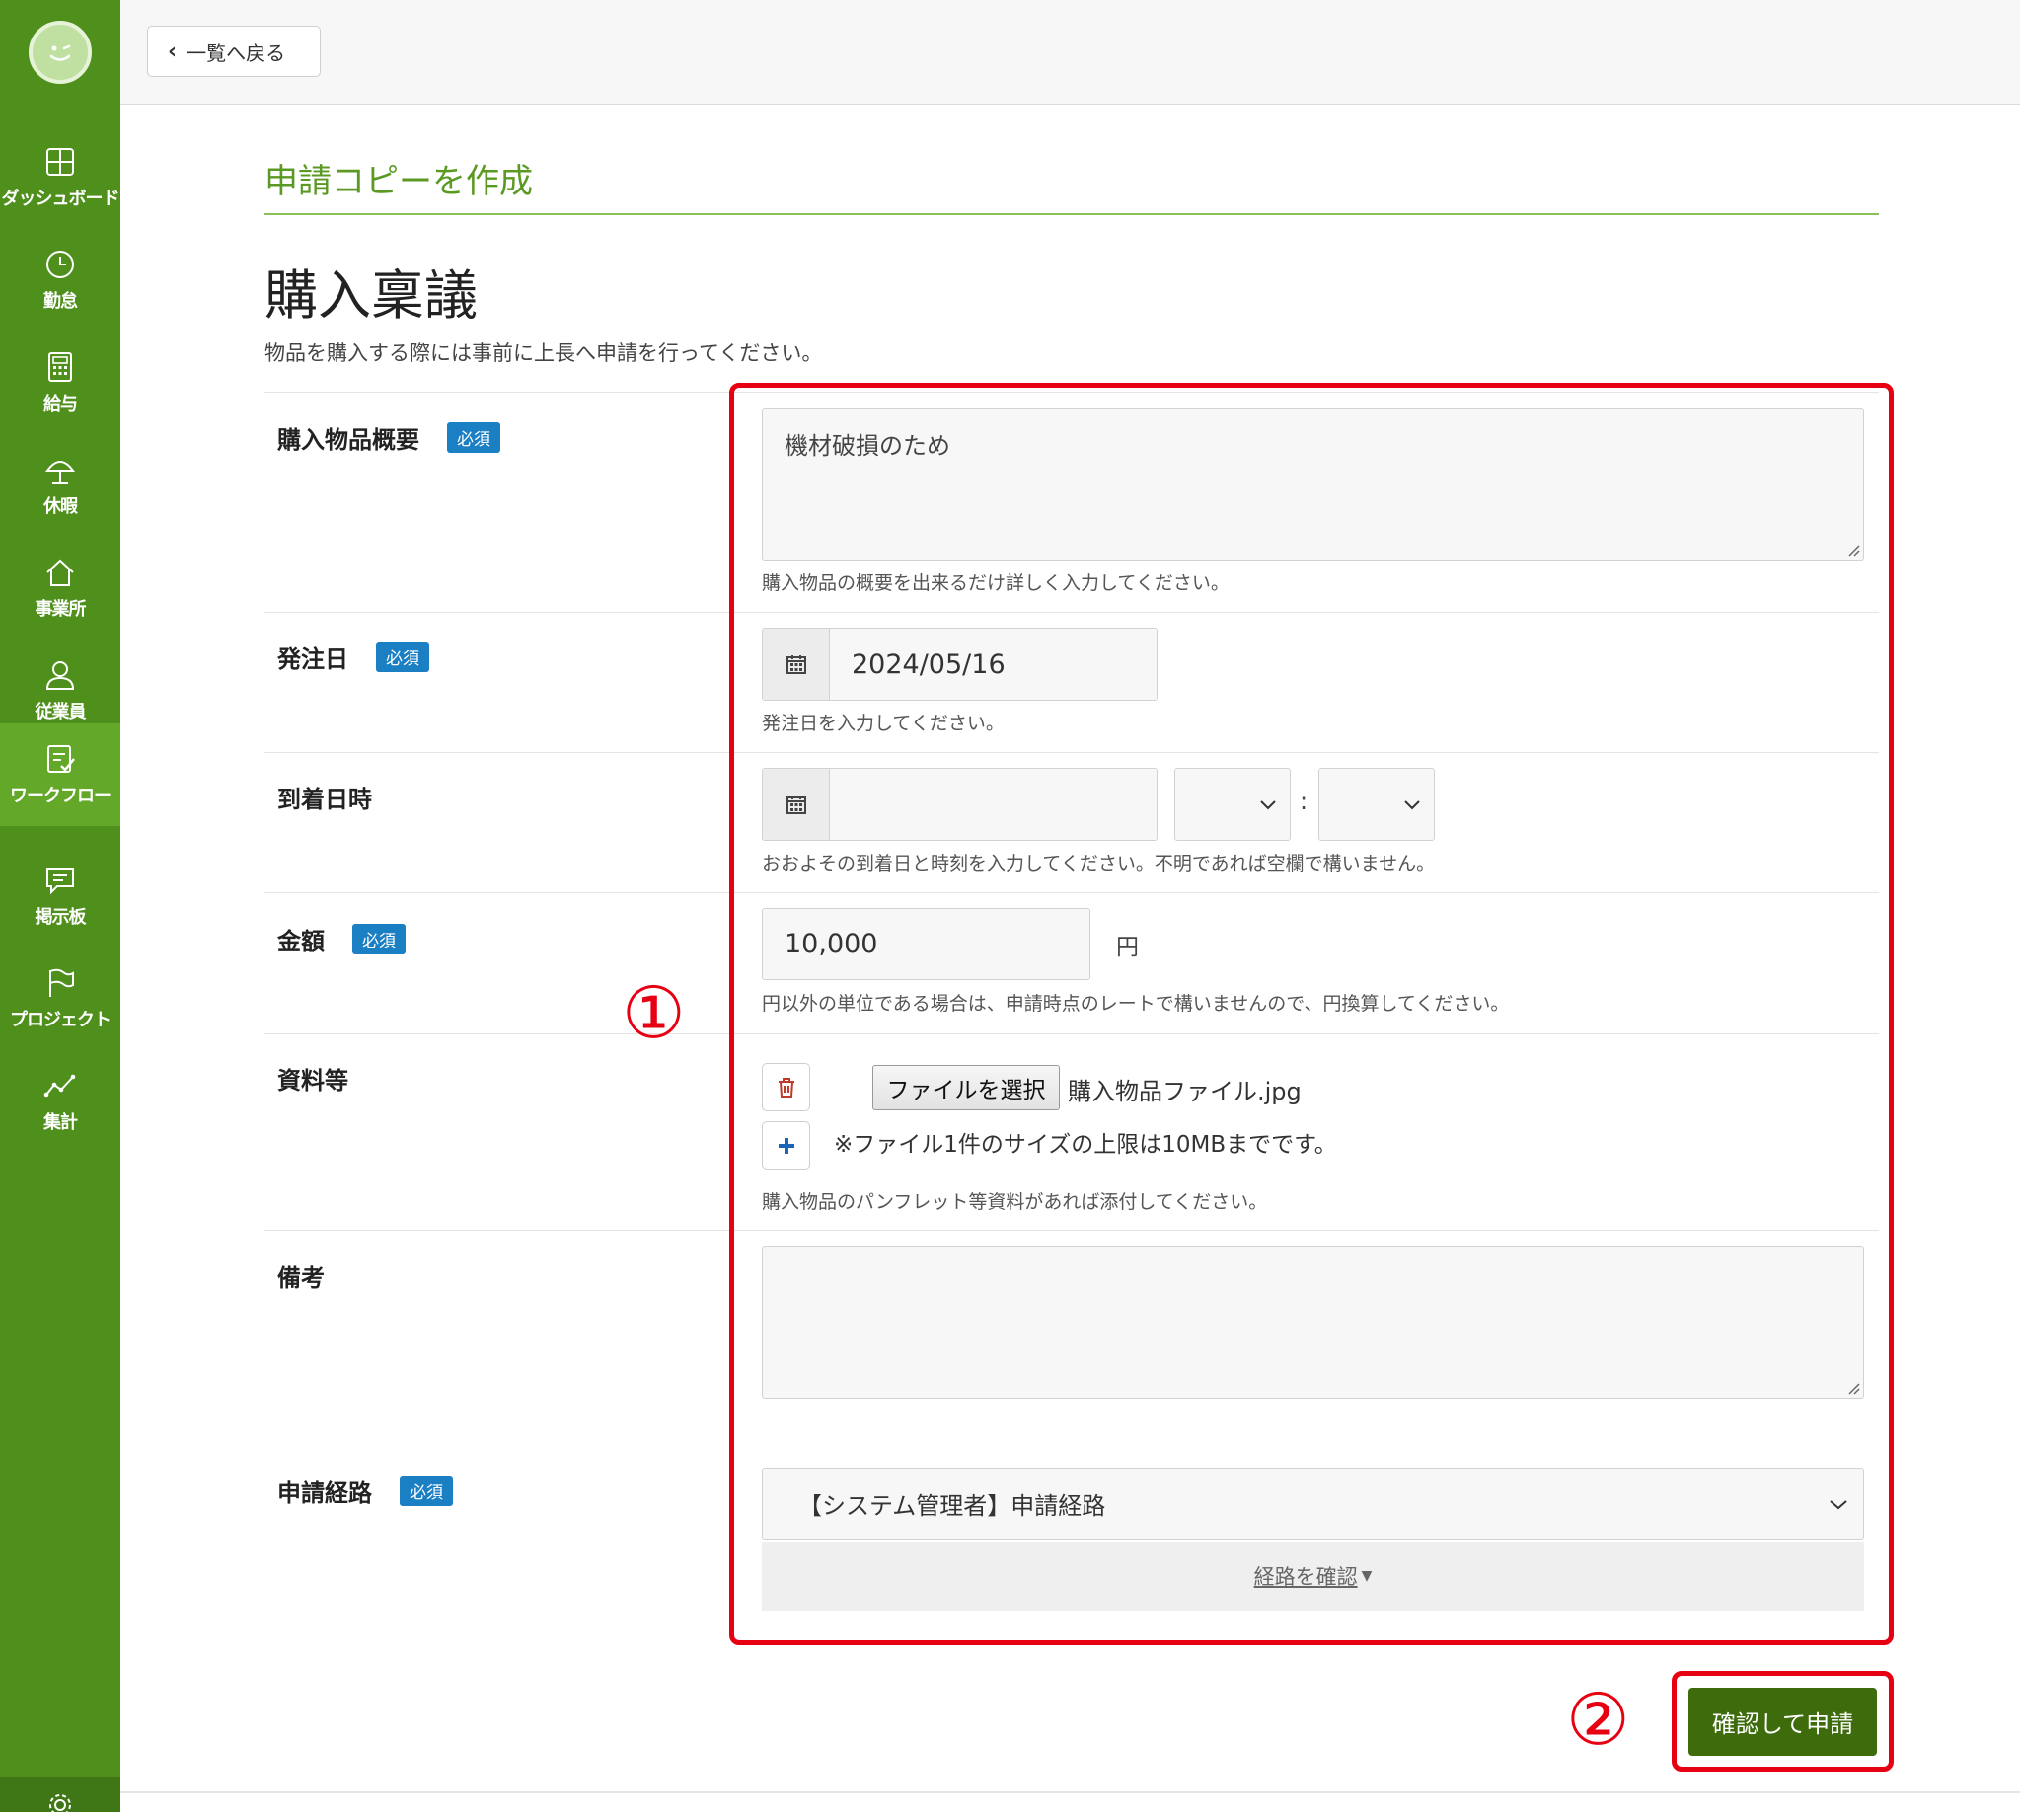 The image size is (2020, 1820). Describe the element at coordinates (60, 162) in the screenshot. I see `dashboard-icon` at that location.